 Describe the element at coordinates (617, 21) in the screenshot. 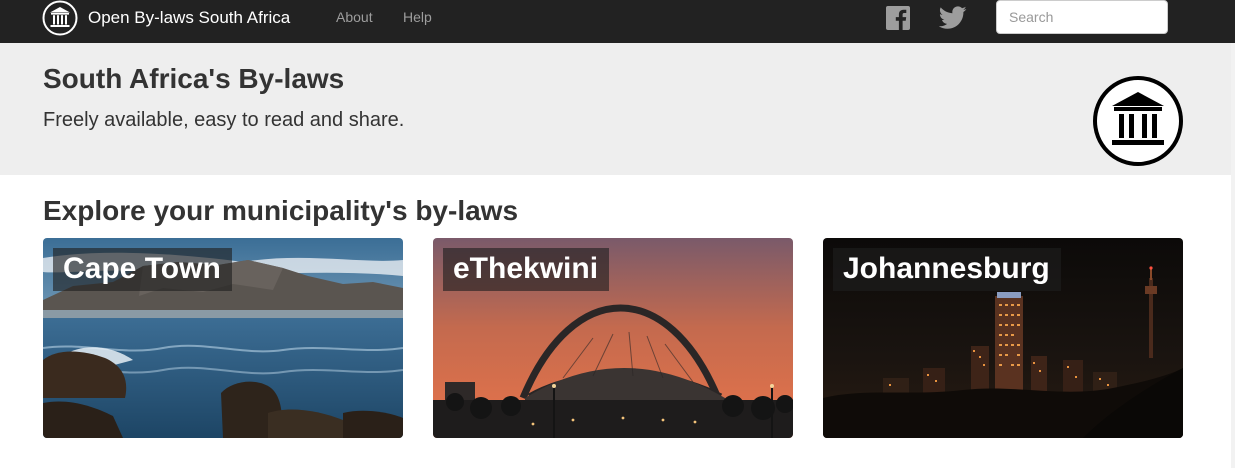

I see `navbar: Open By-laws South Africa About Help` at that location.